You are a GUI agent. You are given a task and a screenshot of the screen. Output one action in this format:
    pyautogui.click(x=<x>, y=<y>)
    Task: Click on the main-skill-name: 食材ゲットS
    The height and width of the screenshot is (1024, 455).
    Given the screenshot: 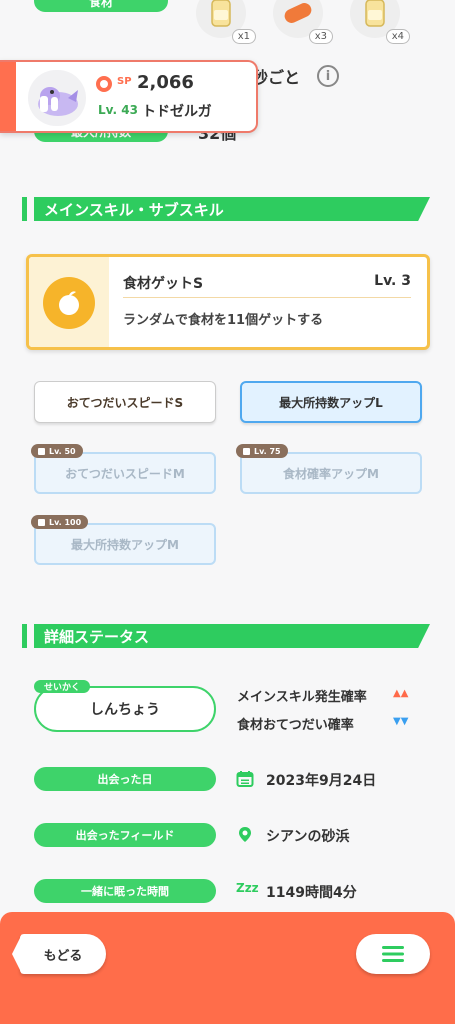 What is the action you would take?
    pyautogui.click(x=163, y=284)
    